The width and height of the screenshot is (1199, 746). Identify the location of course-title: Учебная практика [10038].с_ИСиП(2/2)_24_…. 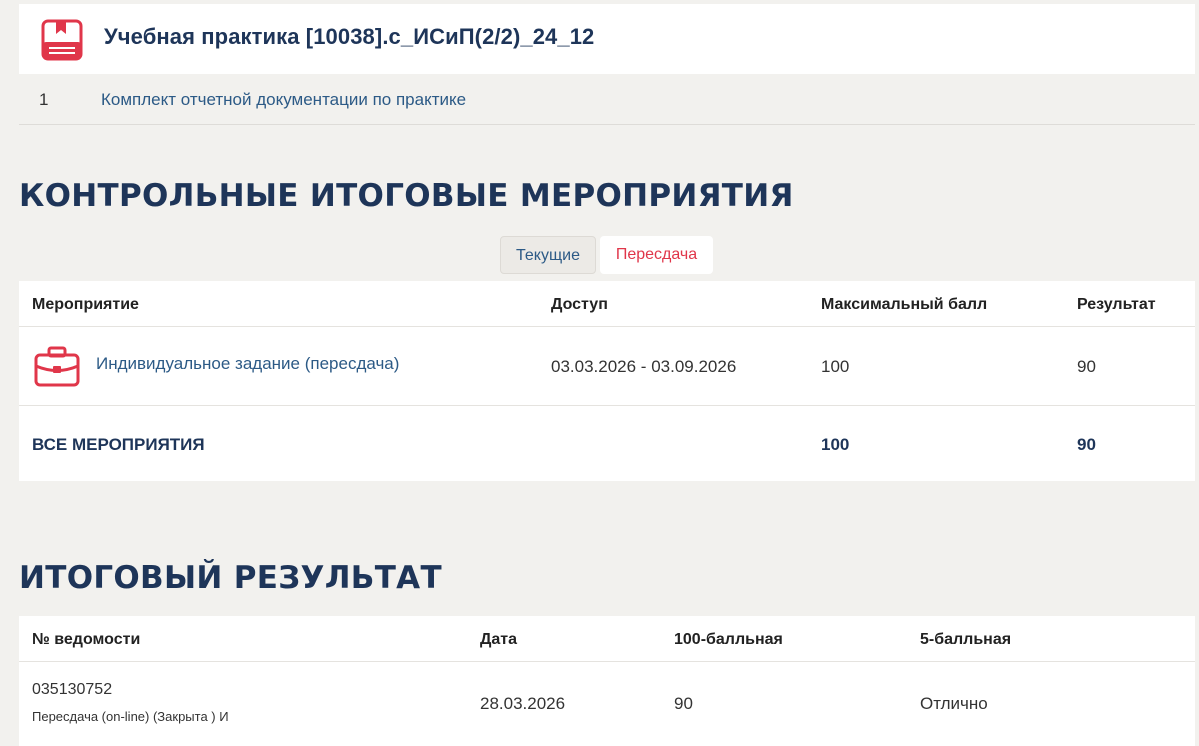
(349, 36).